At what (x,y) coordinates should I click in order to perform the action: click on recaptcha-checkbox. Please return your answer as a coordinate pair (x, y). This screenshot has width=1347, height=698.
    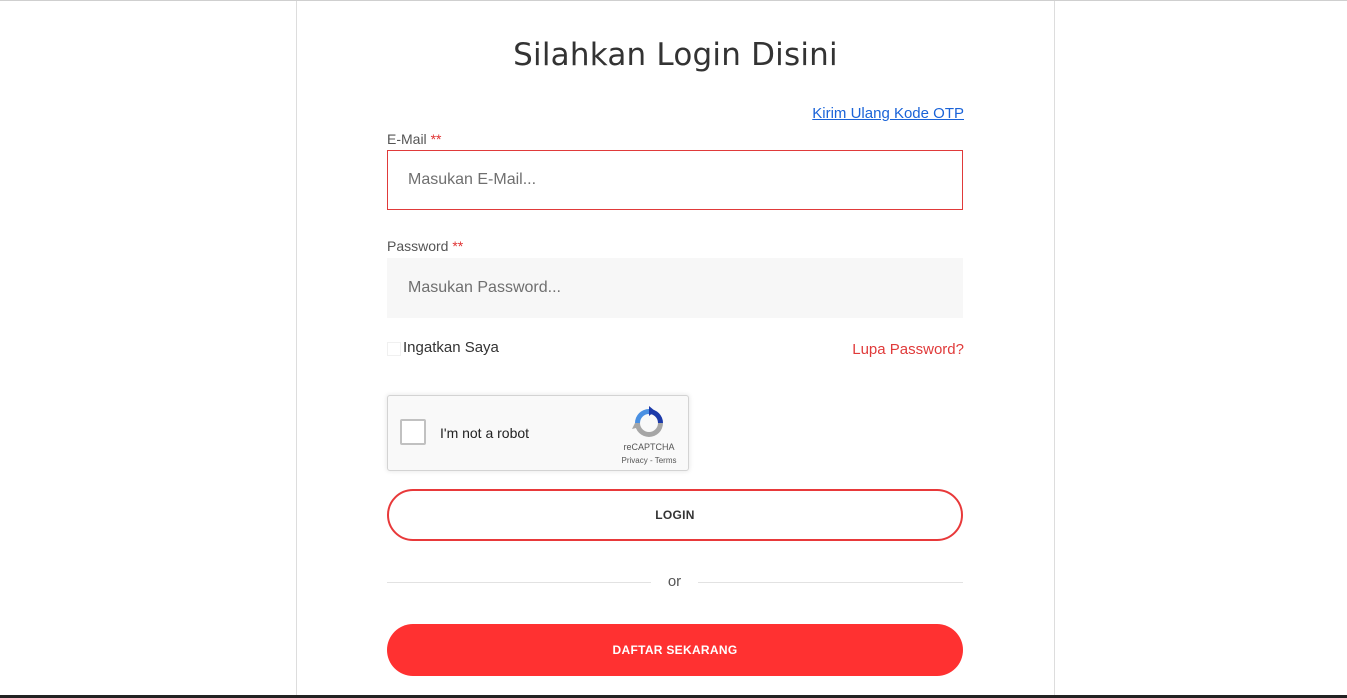
    Looking at the image, I should click on (413, 432).